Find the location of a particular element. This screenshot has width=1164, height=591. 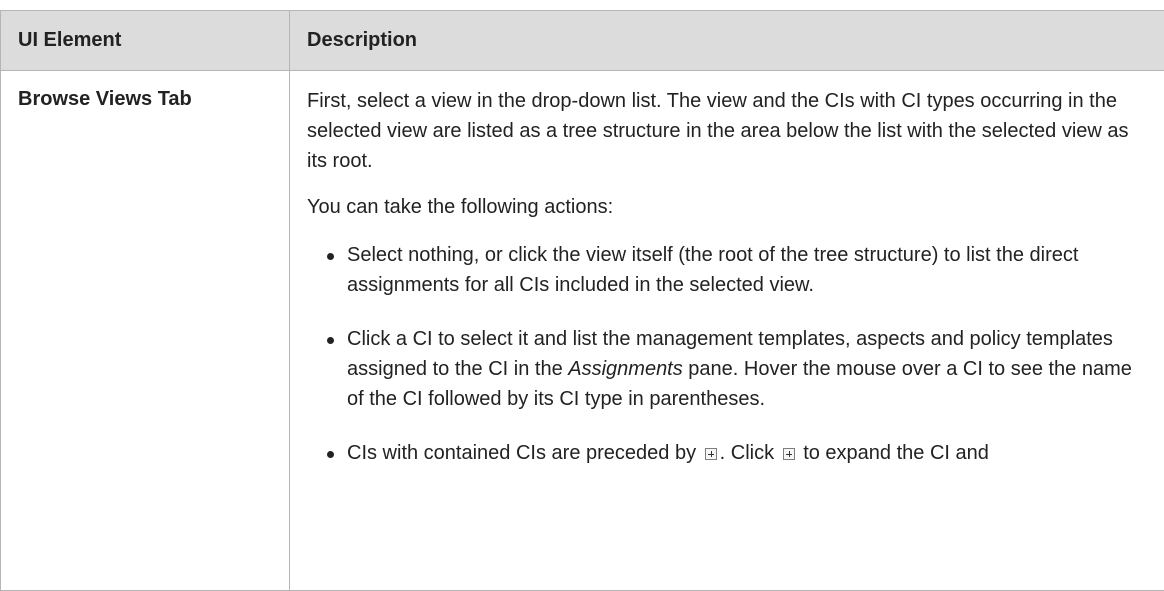

assignments-pane-name: Assignments is located at coordinates (625, 369).